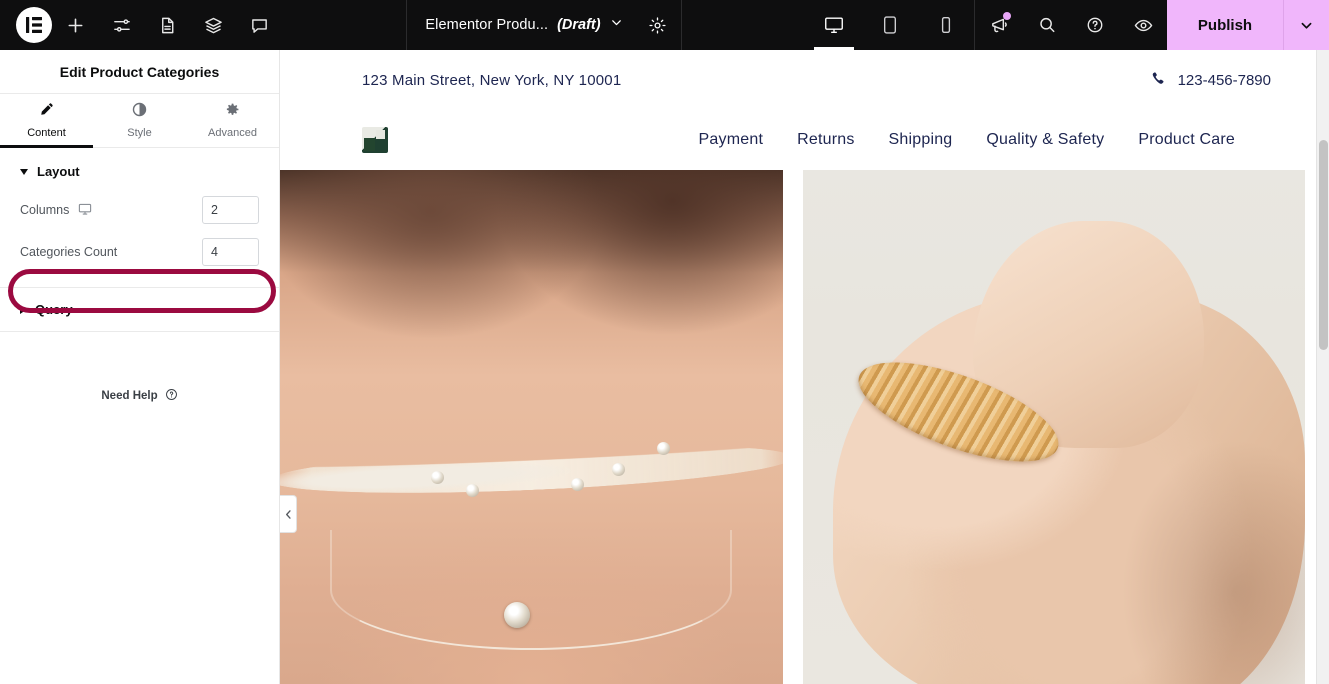 The image size is (1329, 684). What do you see at coordinates (1095, 25) in the screenshot?
I see `help-icon` at bounding box center [1095, 25].